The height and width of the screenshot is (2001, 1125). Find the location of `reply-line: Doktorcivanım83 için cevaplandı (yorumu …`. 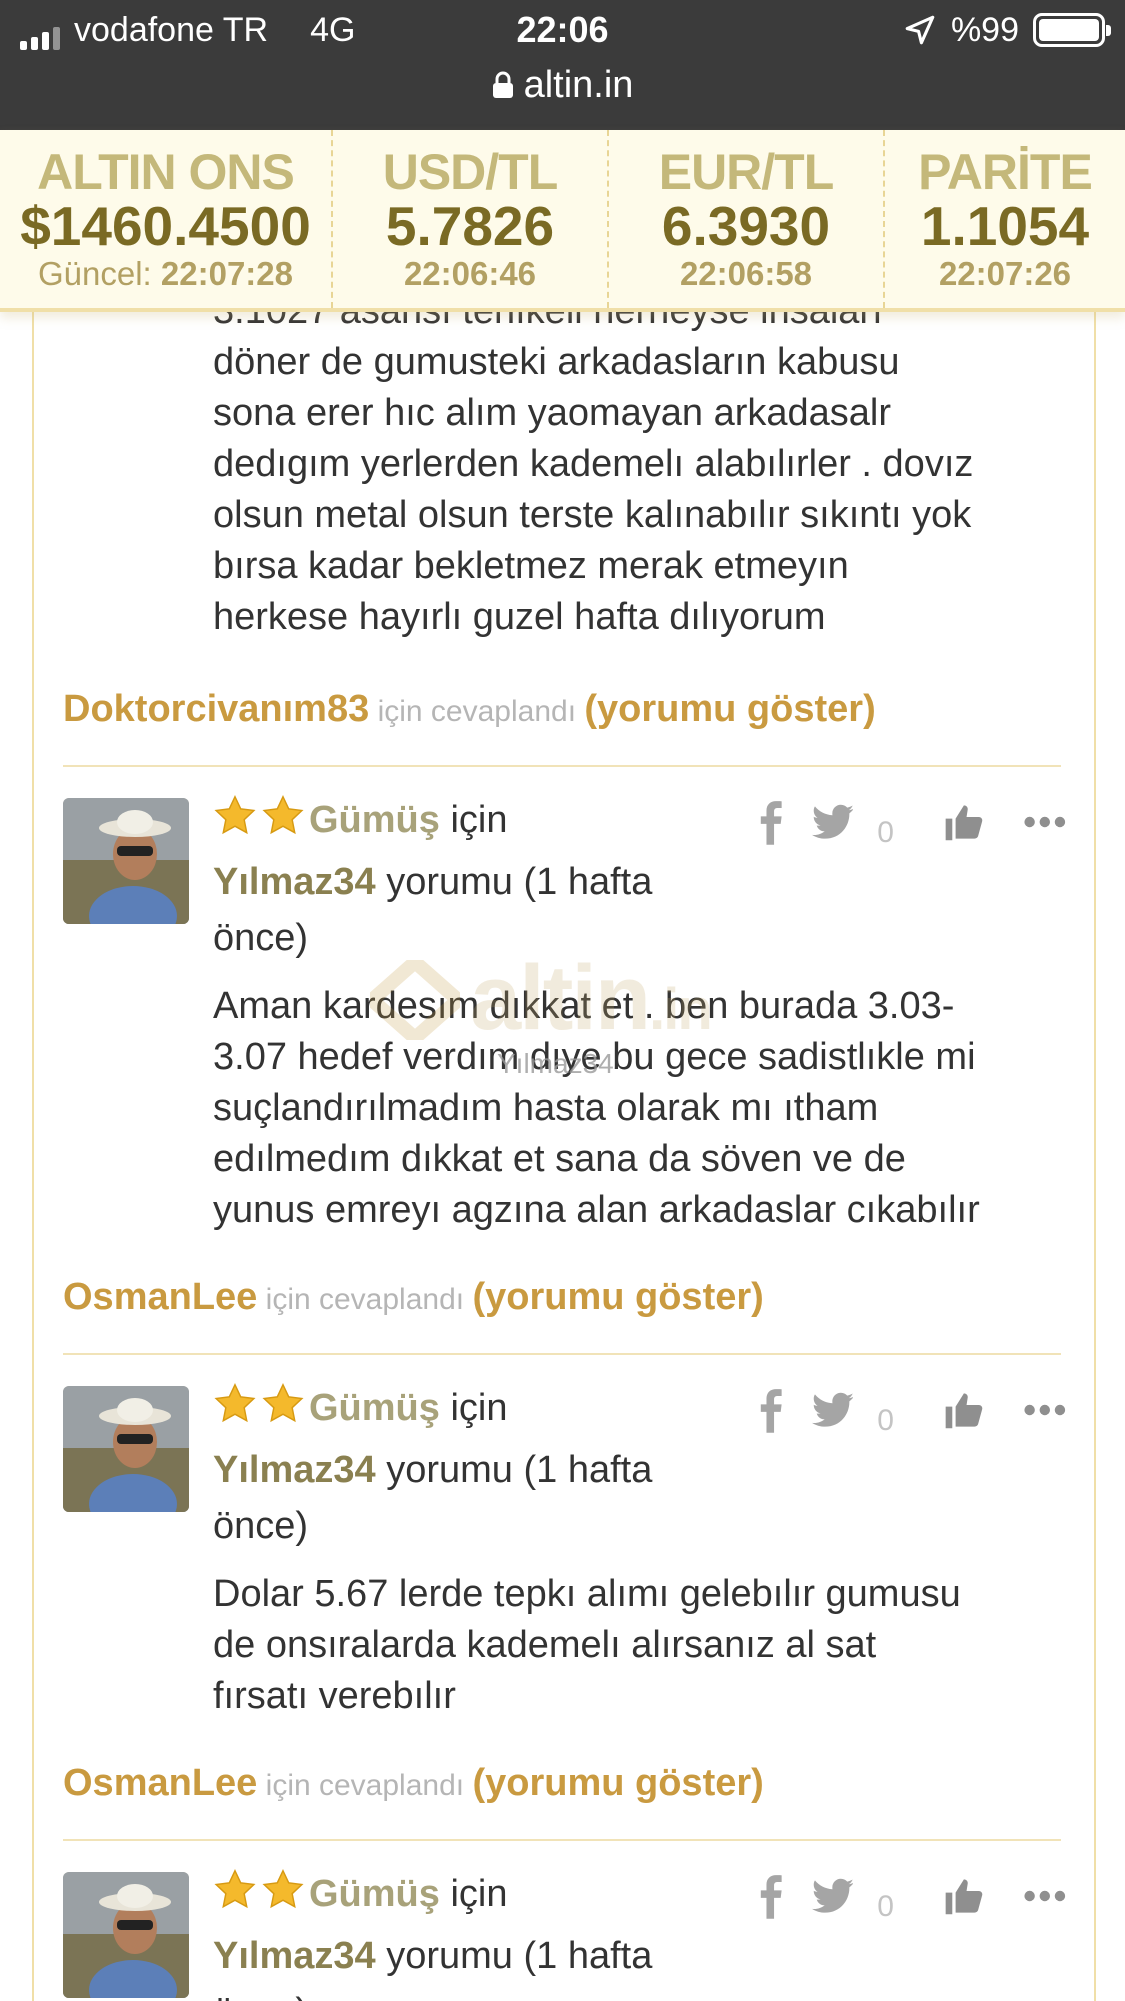

reply-line: Doktorcivanım83 için cevaplandı (yorumu … is located at coordinates (469, 710).